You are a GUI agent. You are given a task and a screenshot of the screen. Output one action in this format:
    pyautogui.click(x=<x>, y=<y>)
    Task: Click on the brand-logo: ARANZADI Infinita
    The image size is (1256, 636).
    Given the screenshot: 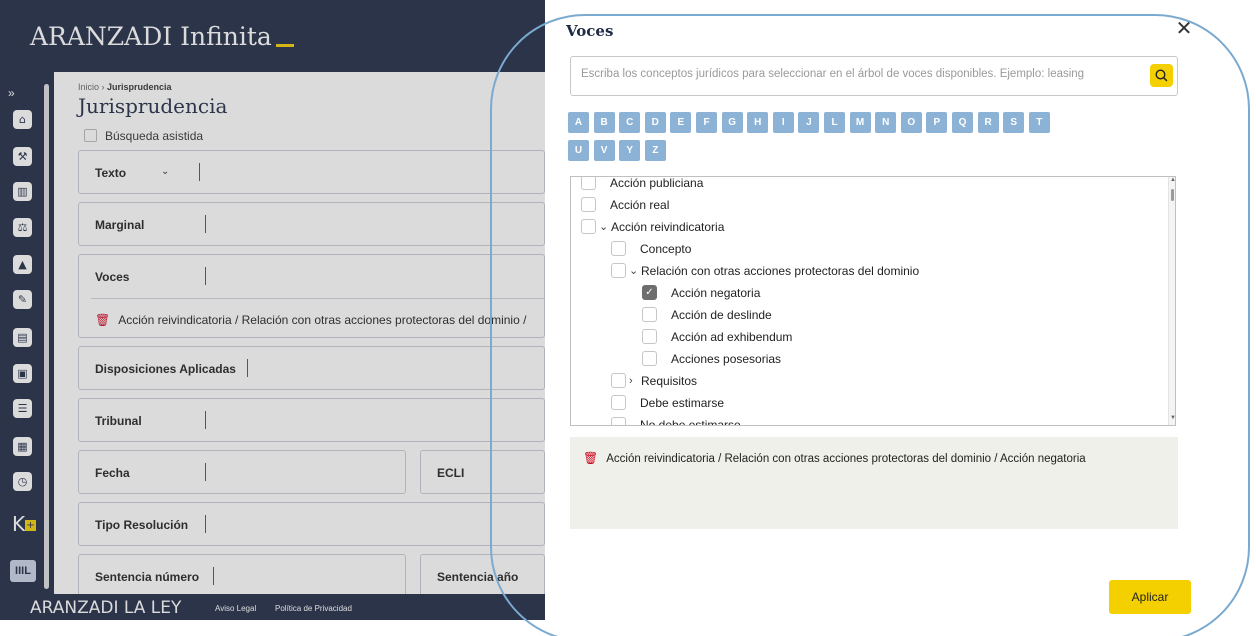 What is the action you would take?
    pyautogui.click(x=162, y=36)
    